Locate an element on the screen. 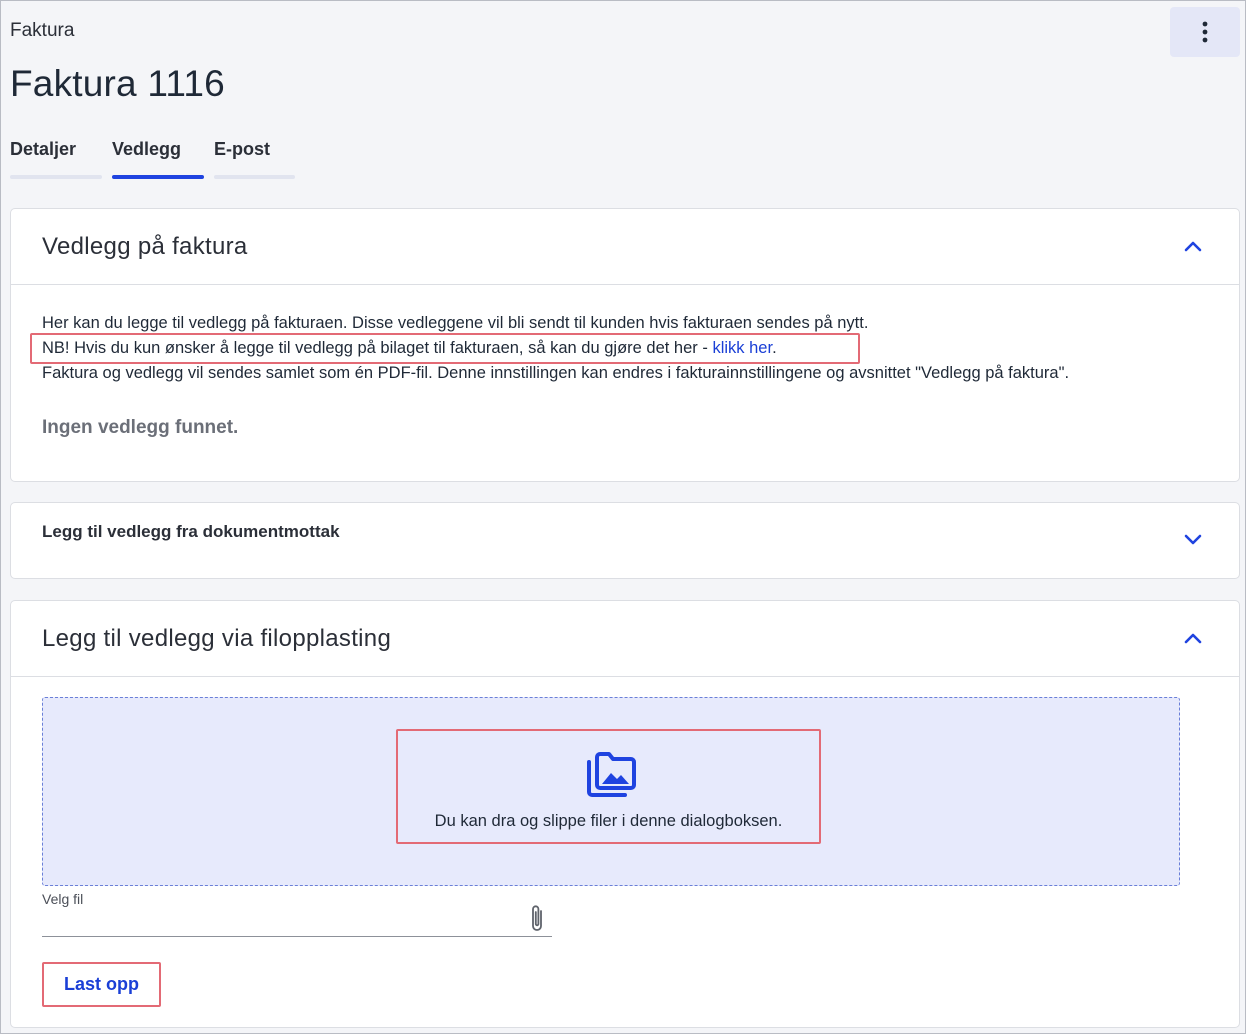  document-inbox-card: Legg til vedlegg fra dokumentmottak is located at coordinates (625, 540).